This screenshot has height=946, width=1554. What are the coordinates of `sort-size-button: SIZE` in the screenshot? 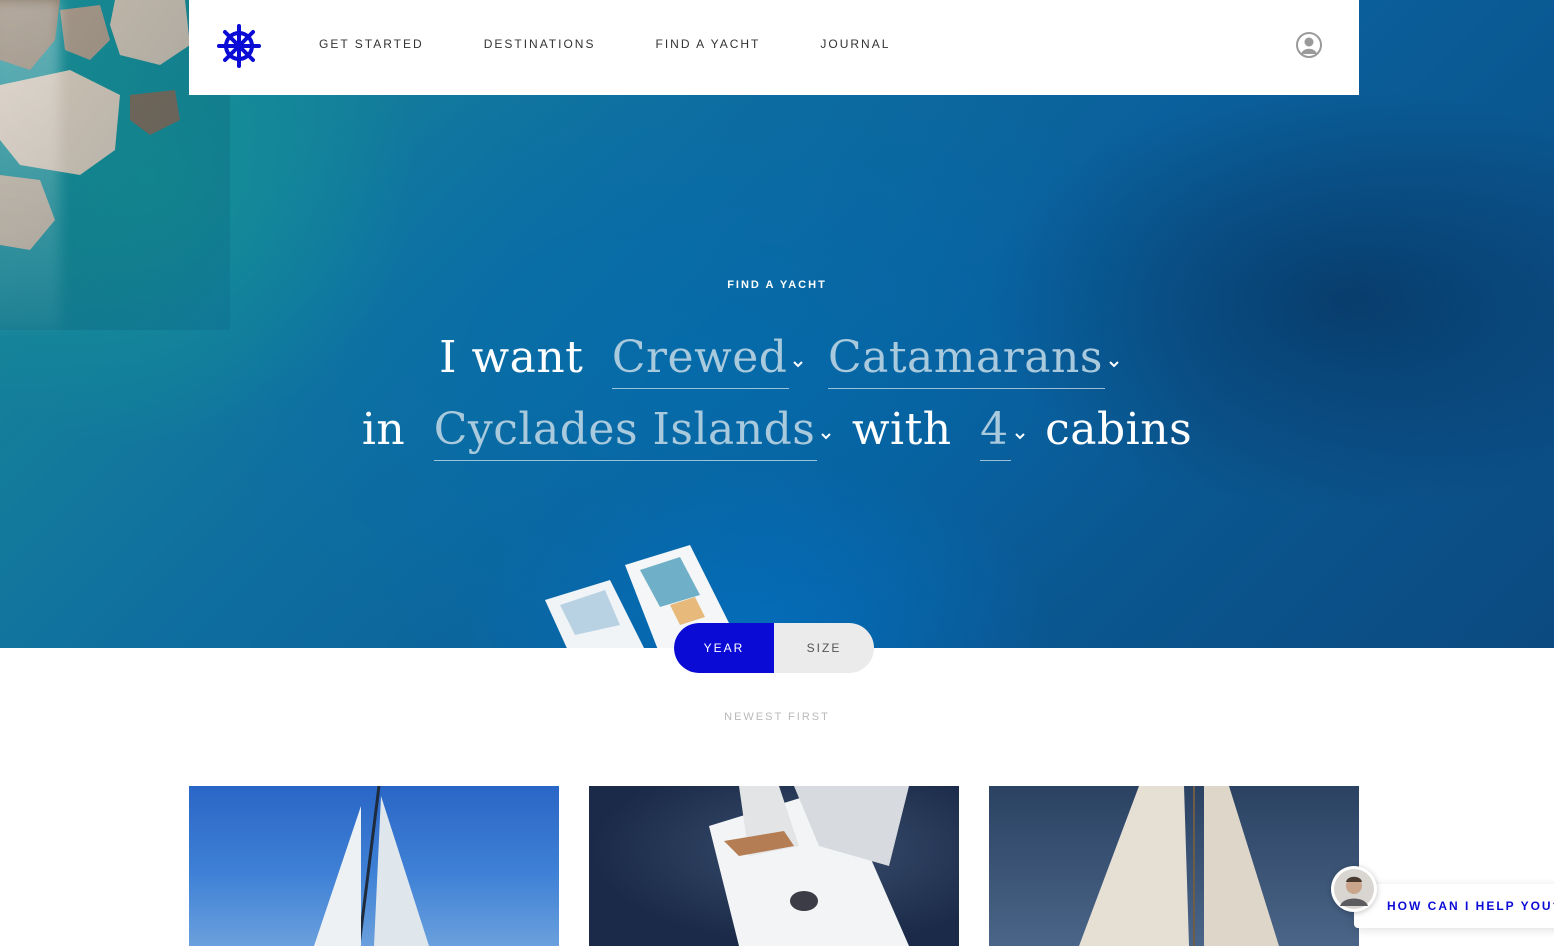 It's located at (824, 648).